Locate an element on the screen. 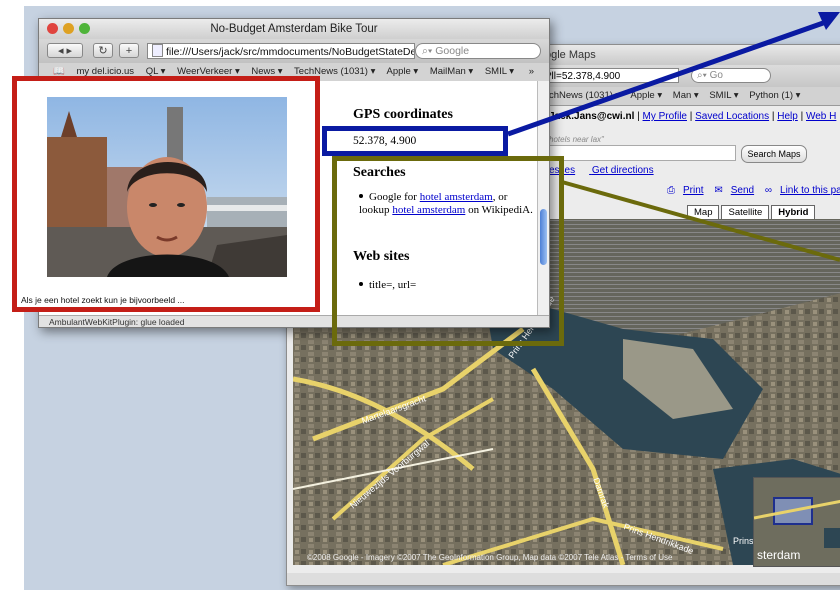 The width and height of the screenshot is (840, 590). olive-arrow-line is located at coordinates (700, 221).